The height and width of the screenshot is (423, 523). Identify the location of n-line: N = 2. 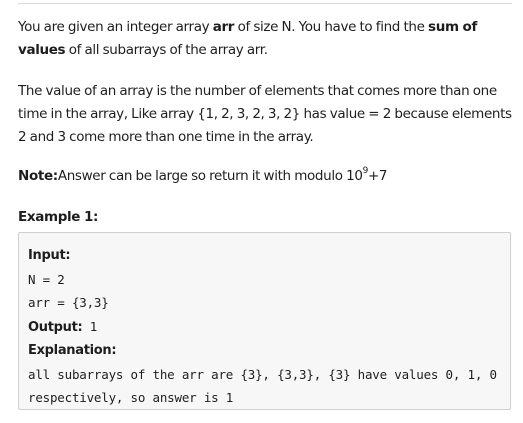
(46, 279).